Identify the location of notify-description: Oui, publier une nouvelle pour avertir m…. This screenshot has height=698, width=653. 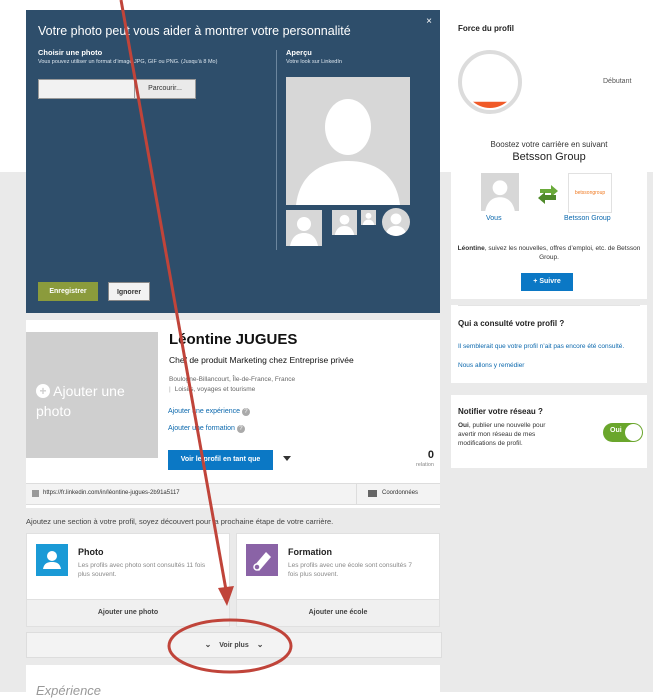
(511, 434).